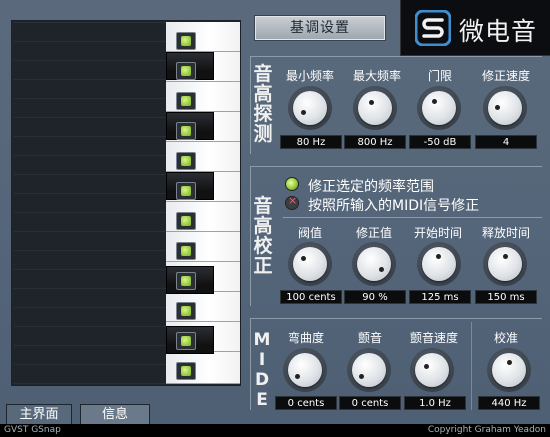  I want to click on attack-knob, so click(439, 264).